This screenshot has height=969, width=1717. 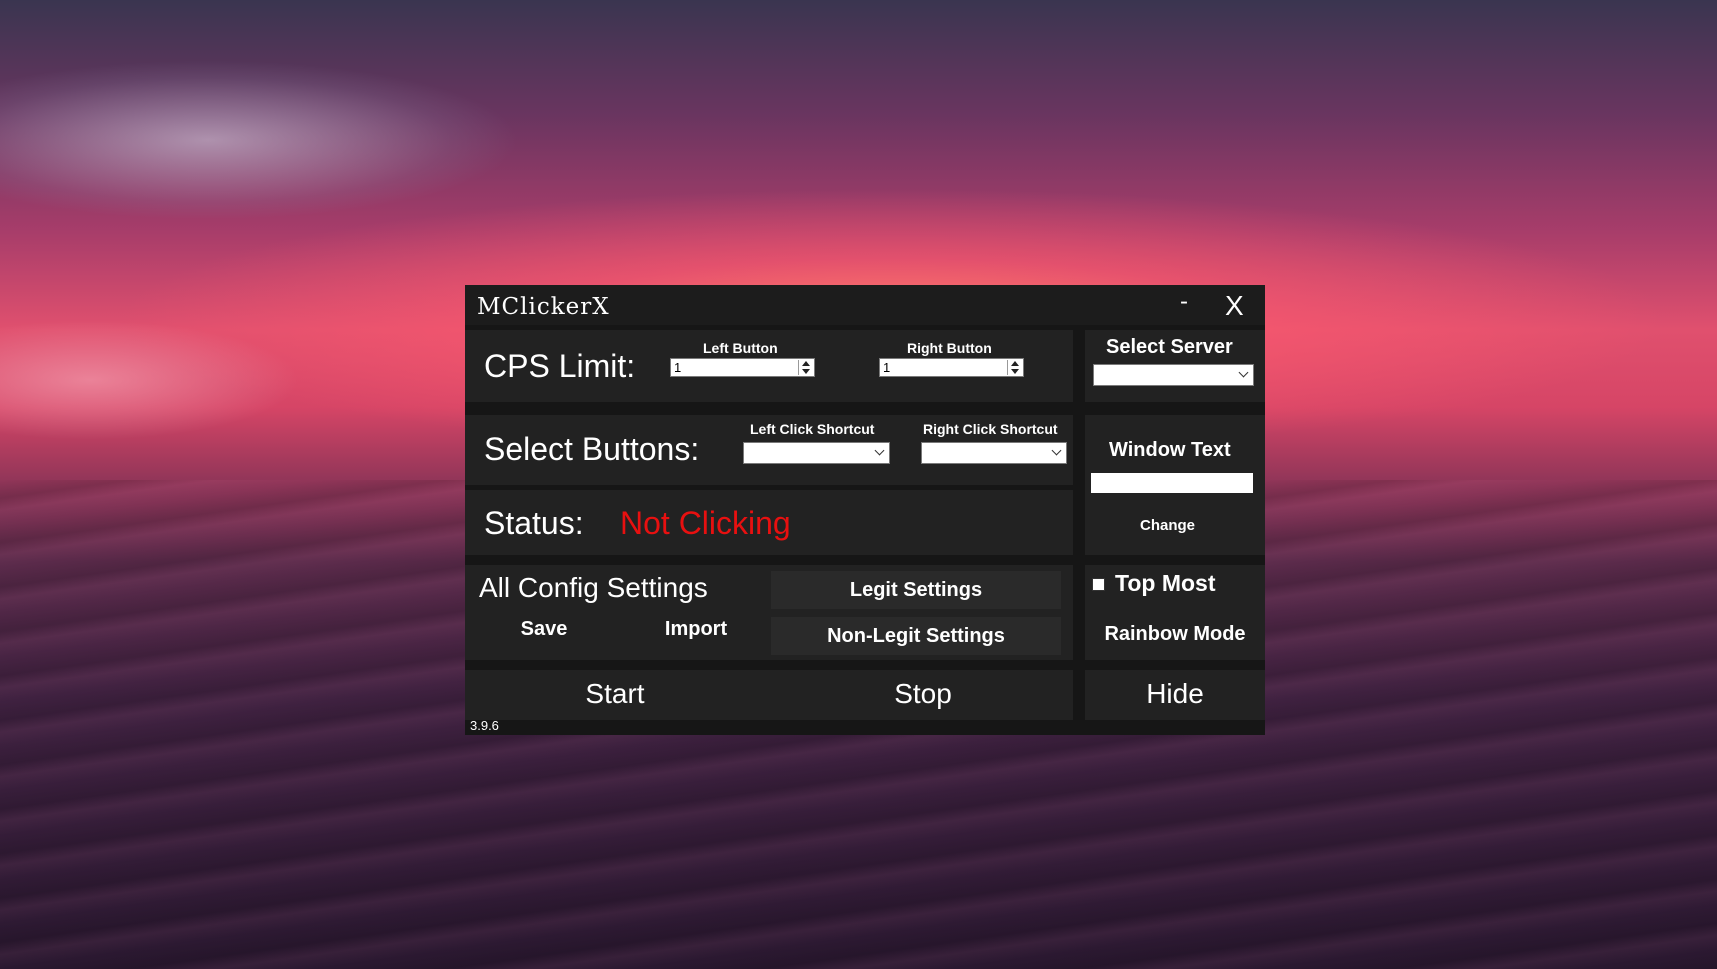 I want to click on import-button: Import, so click(x=696, y=629).